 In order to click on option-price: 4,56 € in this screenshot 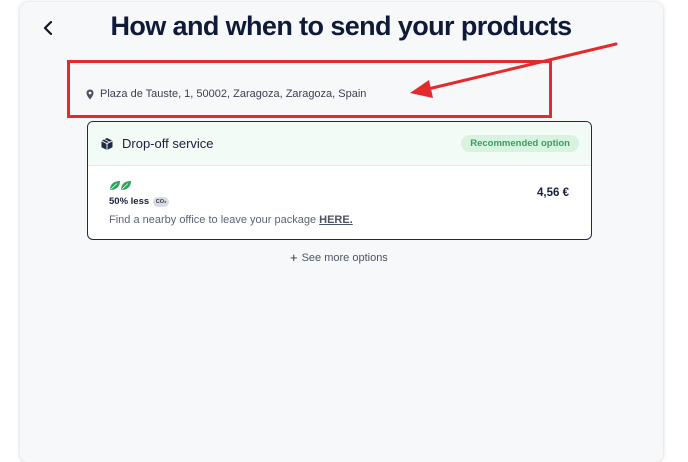, I will do `click(553, 193)`.